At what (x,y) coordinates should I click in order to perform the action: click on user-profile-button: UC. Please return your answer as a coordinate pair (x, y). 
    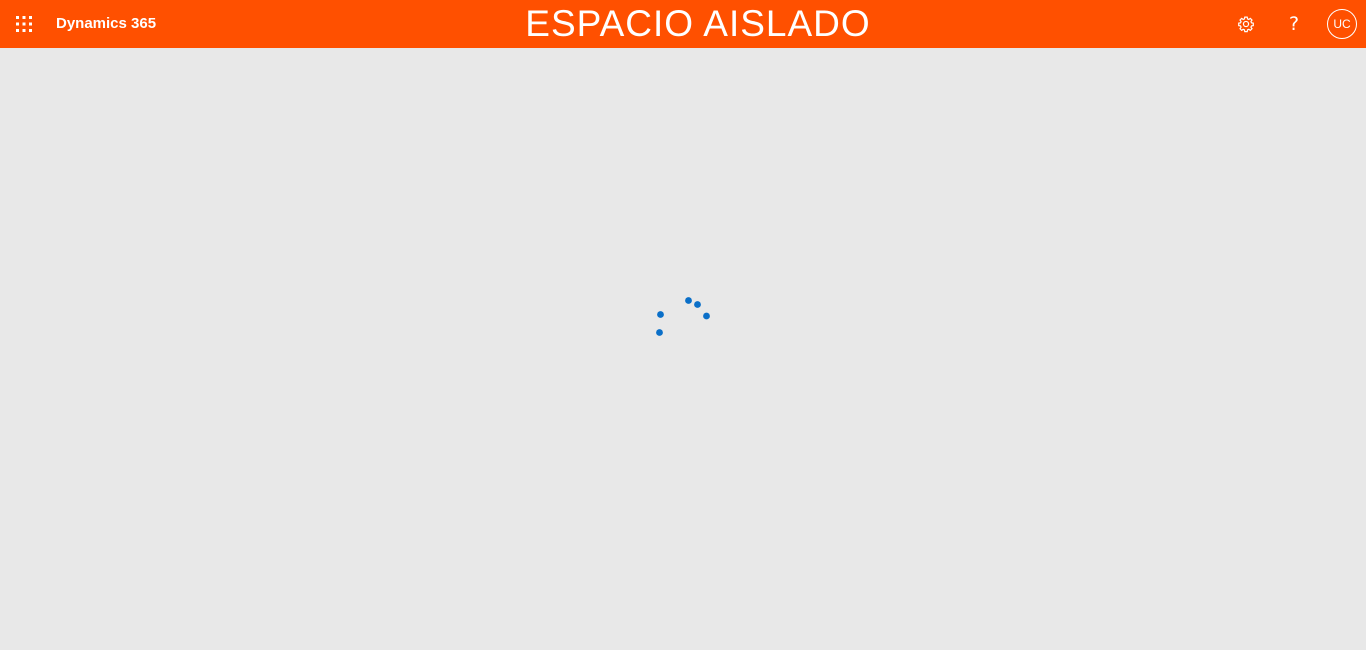
    Looking at the image, I should click on (1342, 24).